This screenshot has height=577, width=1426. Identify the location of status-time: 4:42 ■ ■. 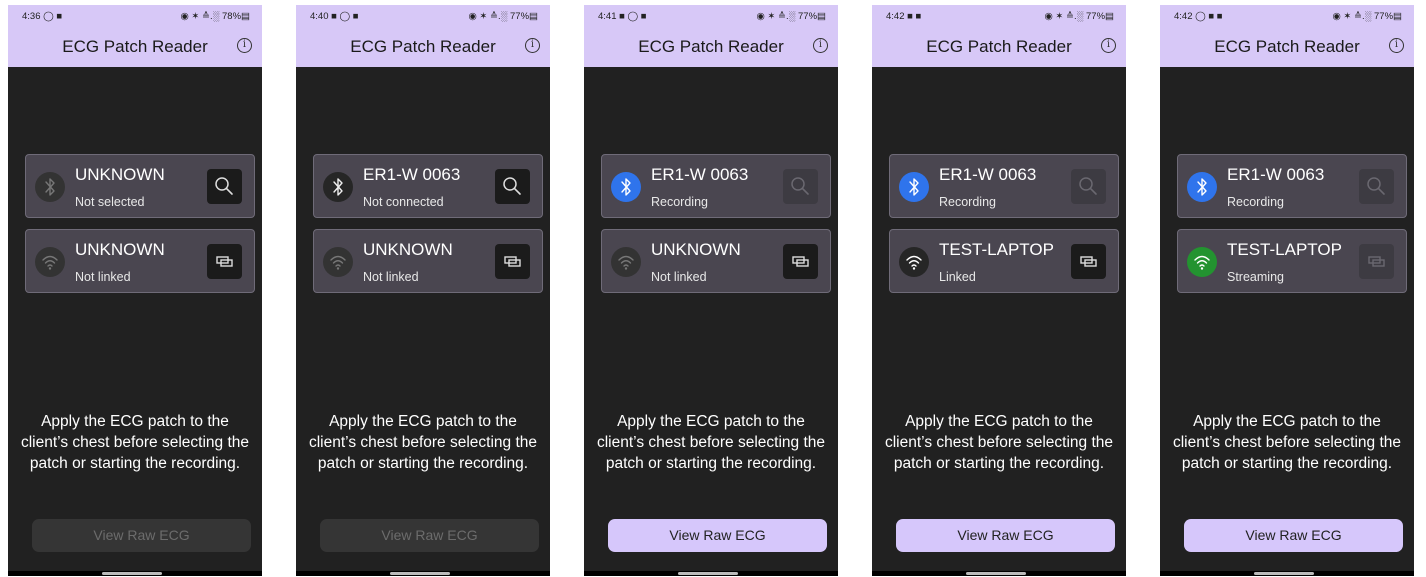
(904, 16).